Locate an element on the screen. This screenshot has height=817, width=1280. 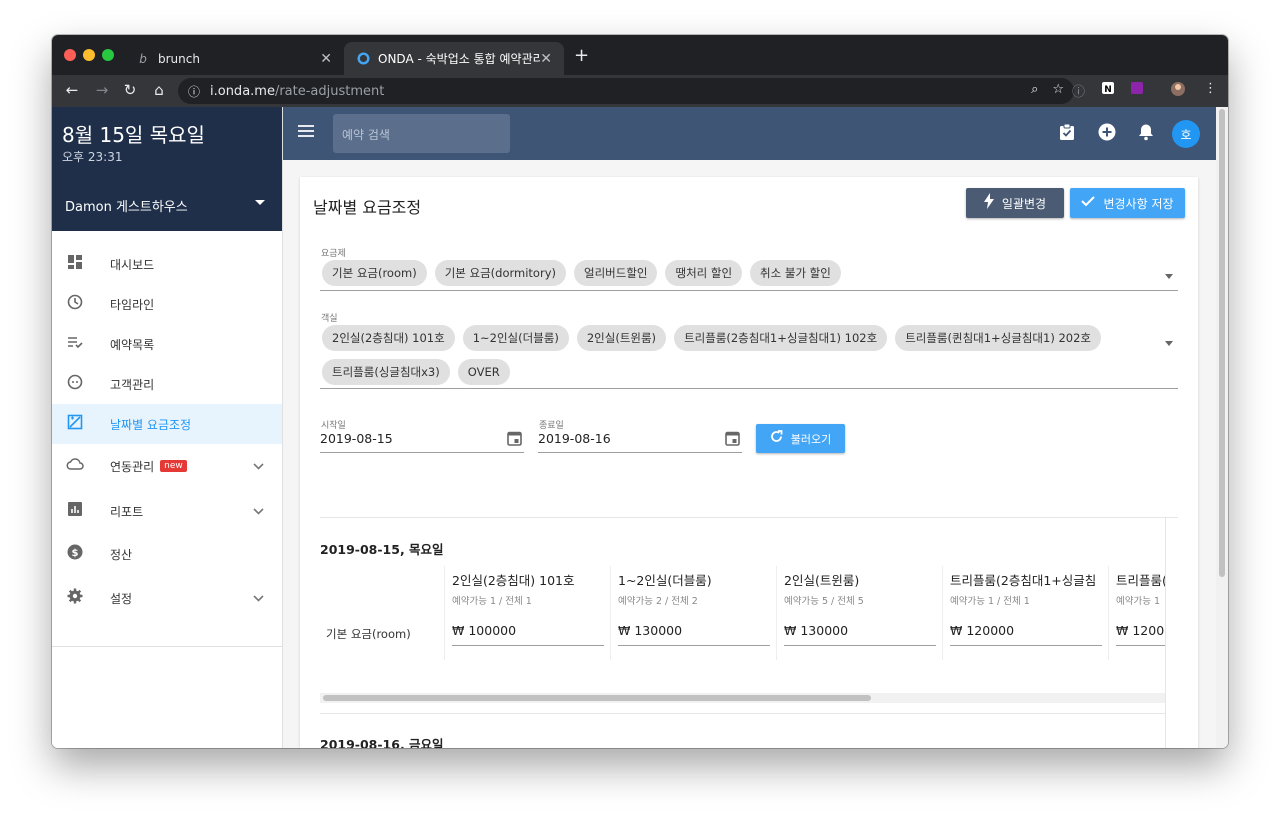
tab-title: ONDA - 숙박업소 통합 예약관리 is located at coordinates (459, 59).